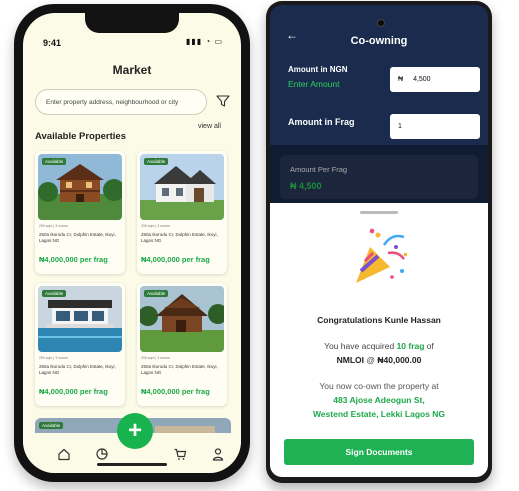  I want to click on home-icon, so click(64, 454).